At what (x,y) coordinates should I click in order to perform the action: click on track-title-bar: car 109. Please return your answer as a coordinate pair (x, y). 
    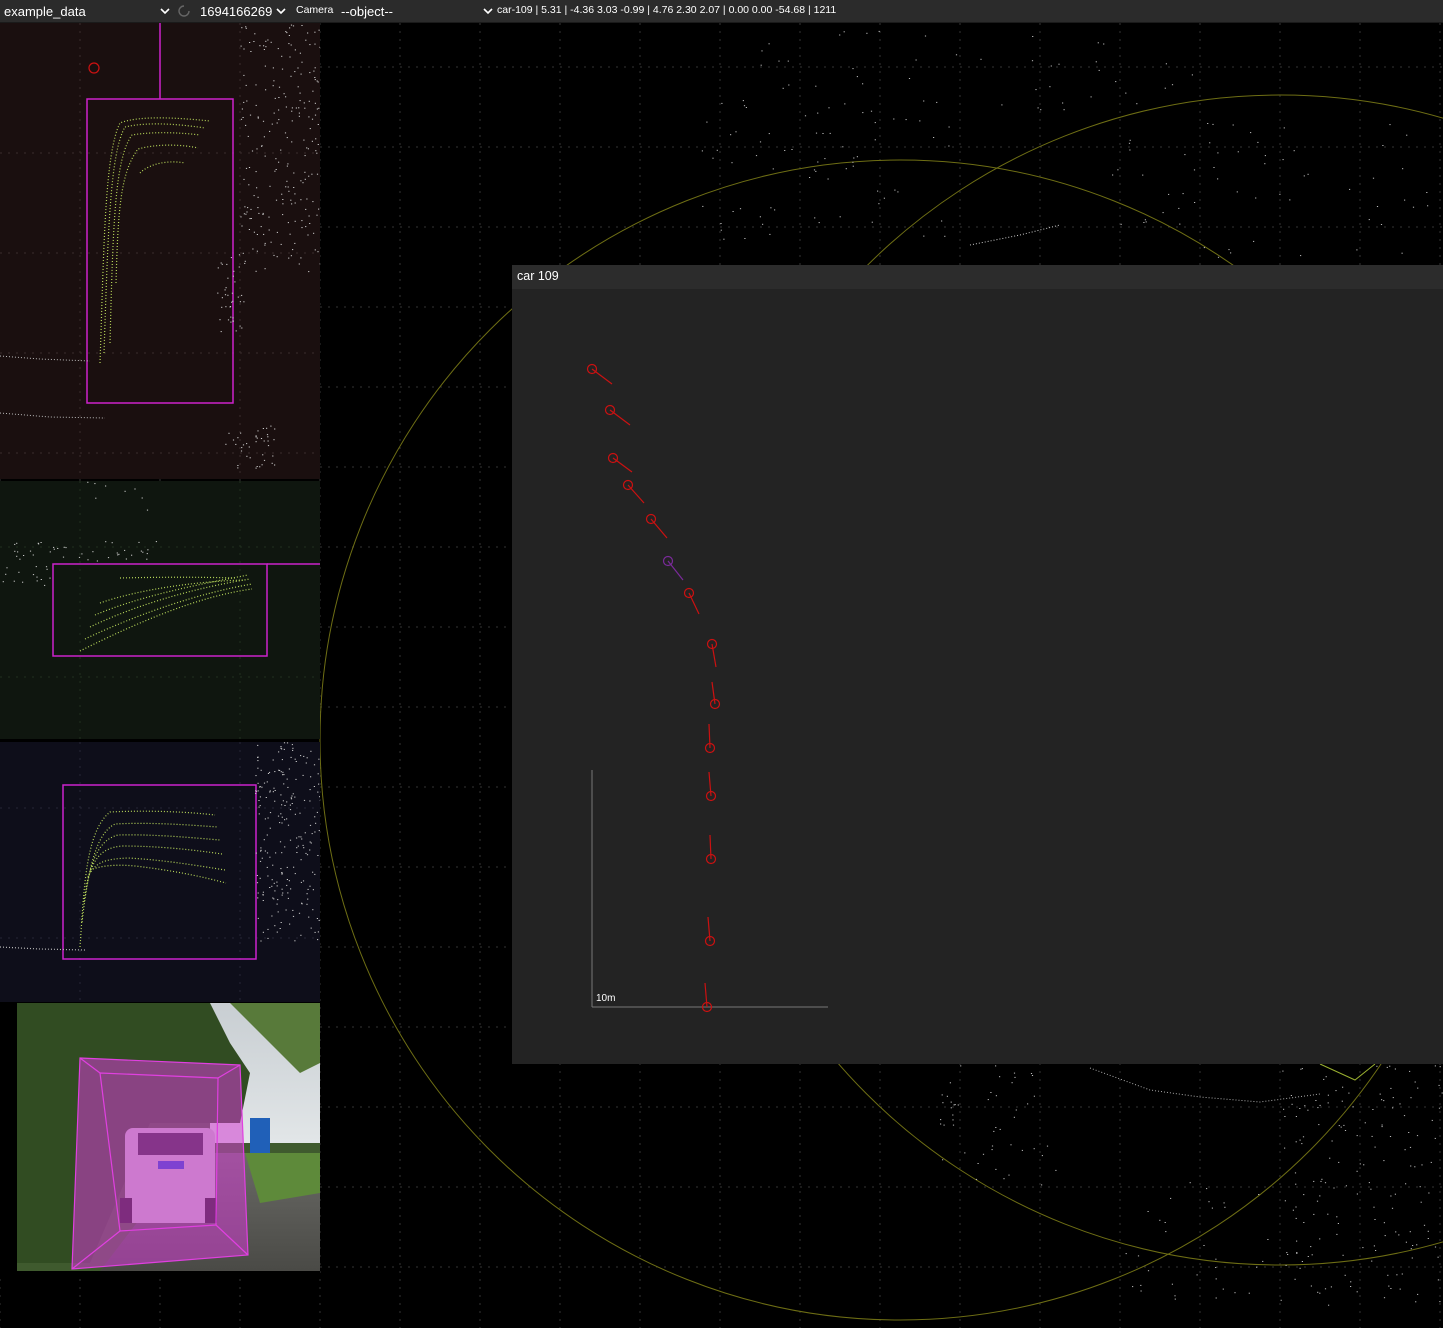
    Looking at the image, I should click on (977, 277).